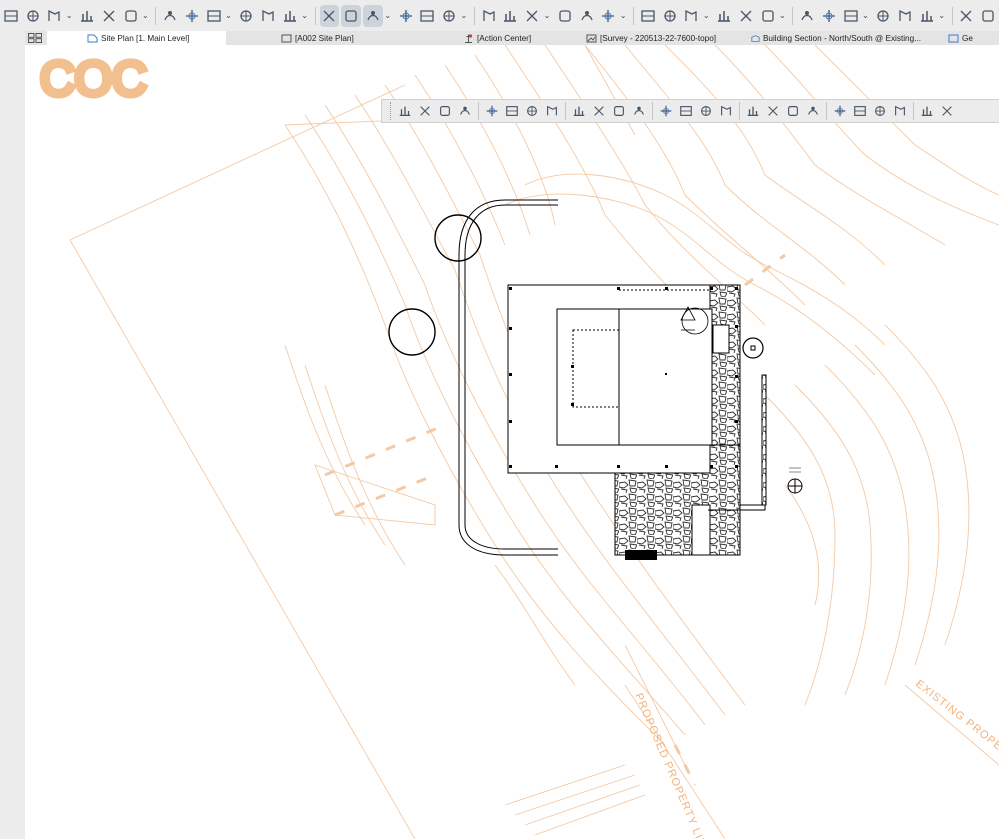  Describe the element at coordinates (960, 38) in the screenshot. I see `tab-generic: Ge` at that location.